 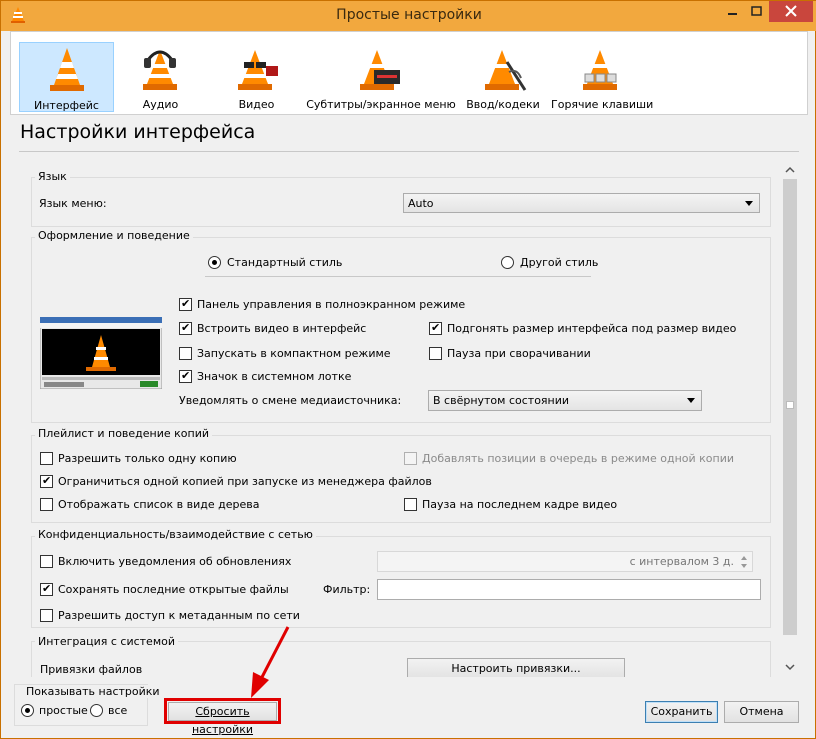 I want to click on show-simple-radio, so click(x=27, y=710).